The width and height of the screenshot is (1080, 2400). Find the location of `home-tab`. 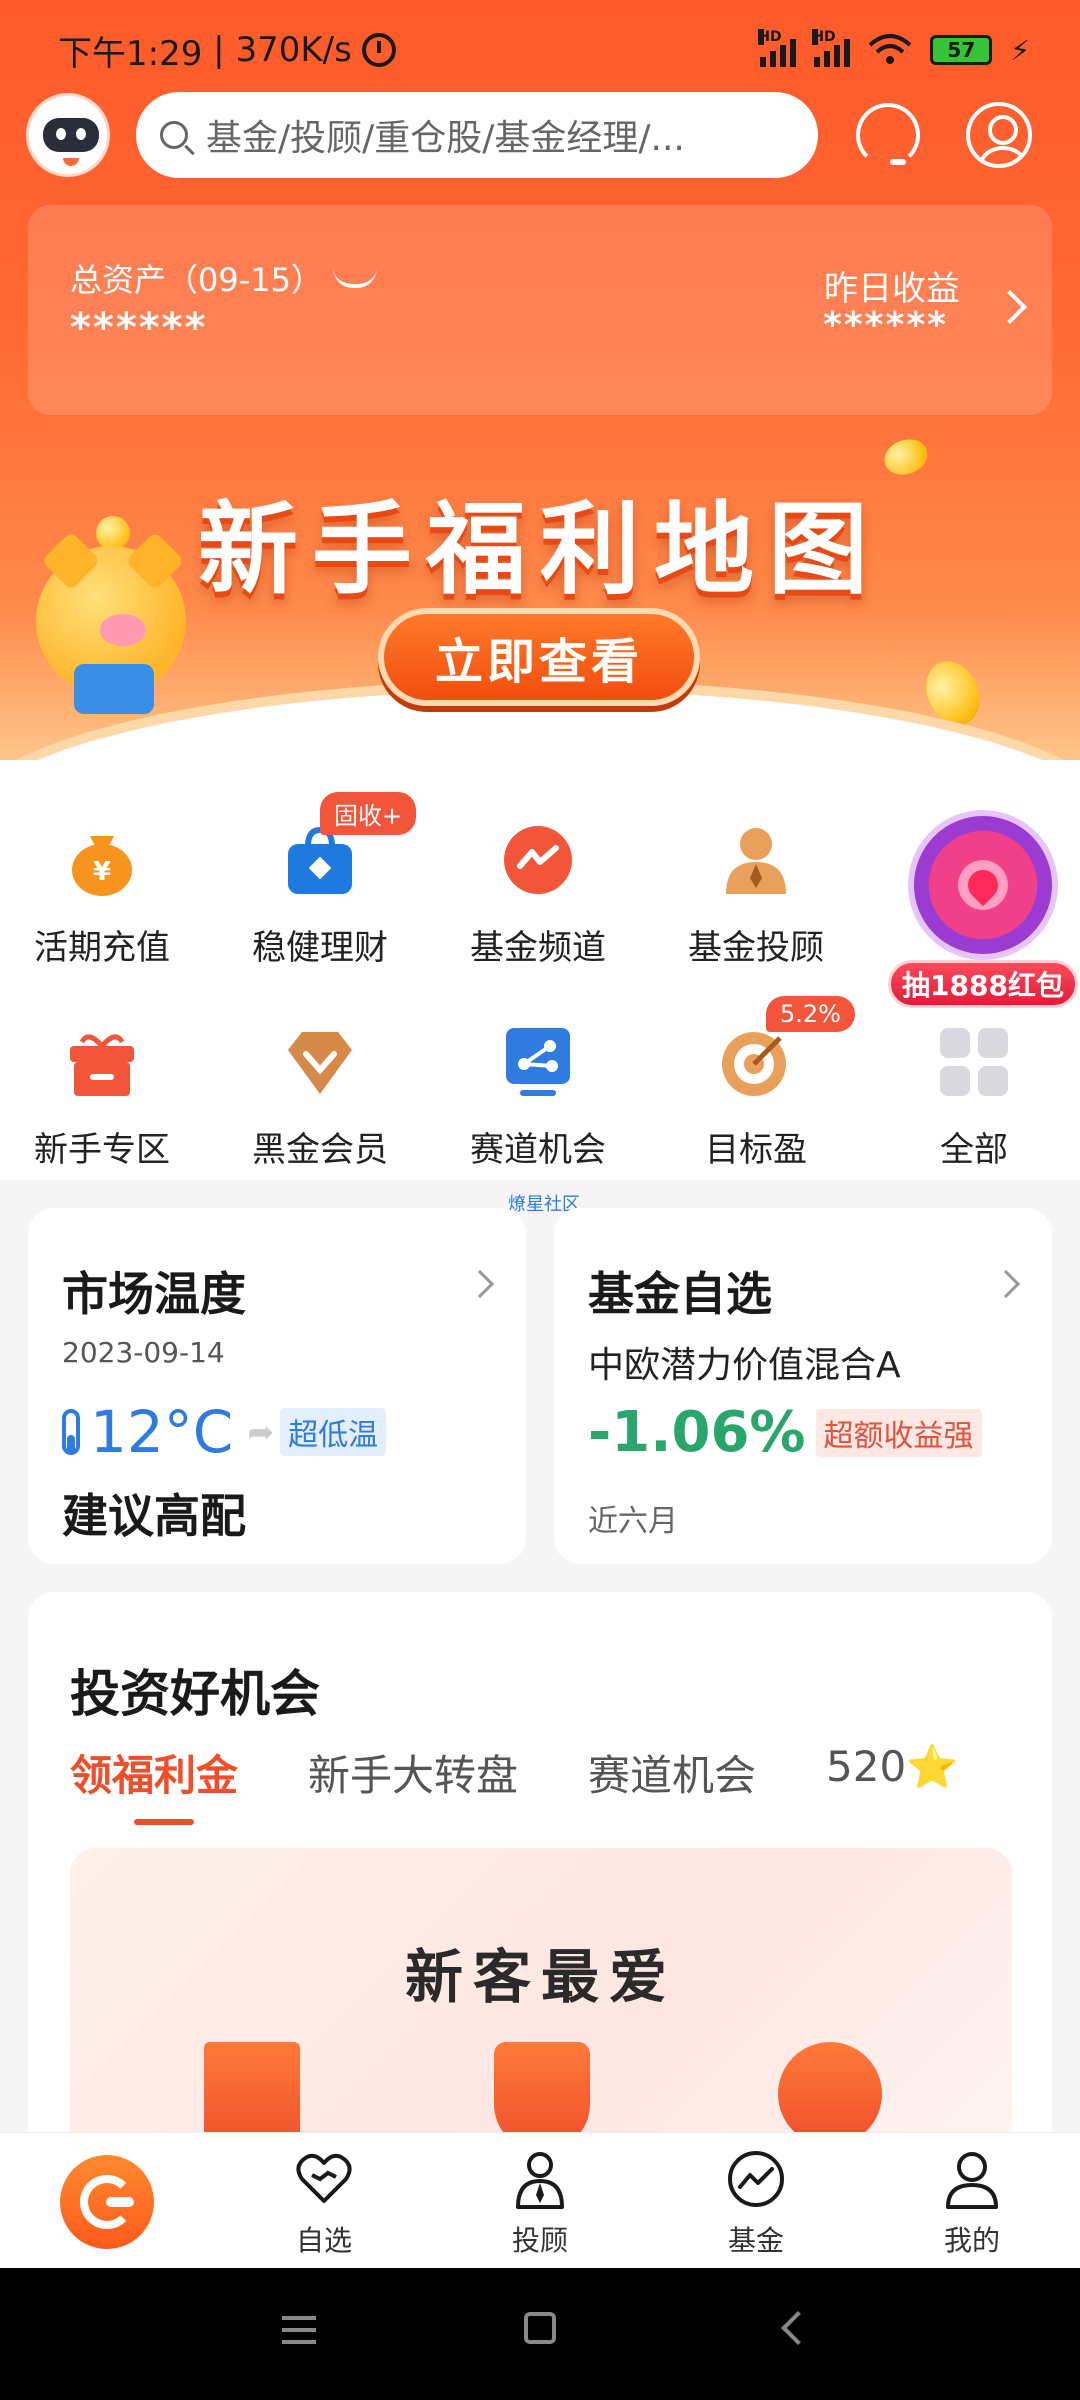

home-tab is located at coordinates (107, 2202).